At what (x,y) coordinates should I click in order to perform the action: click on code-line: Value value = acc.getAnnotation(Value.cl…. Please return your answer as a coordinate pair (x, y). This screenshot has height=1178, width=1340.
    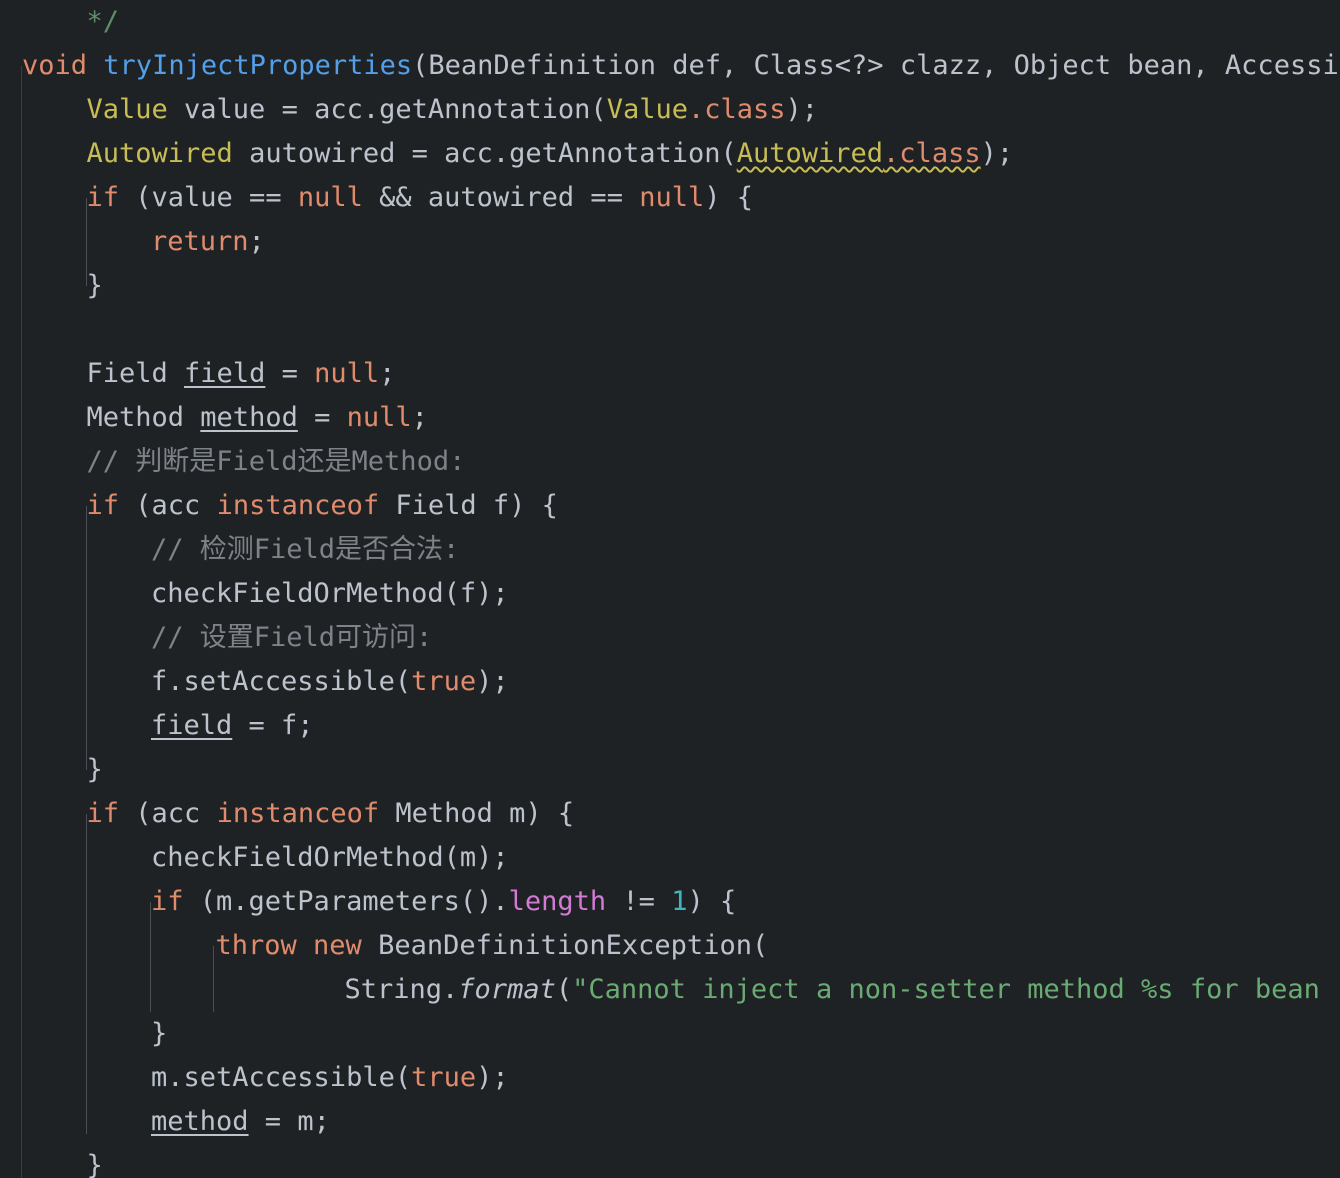
    Looking at the image, I should click on (670, 110).